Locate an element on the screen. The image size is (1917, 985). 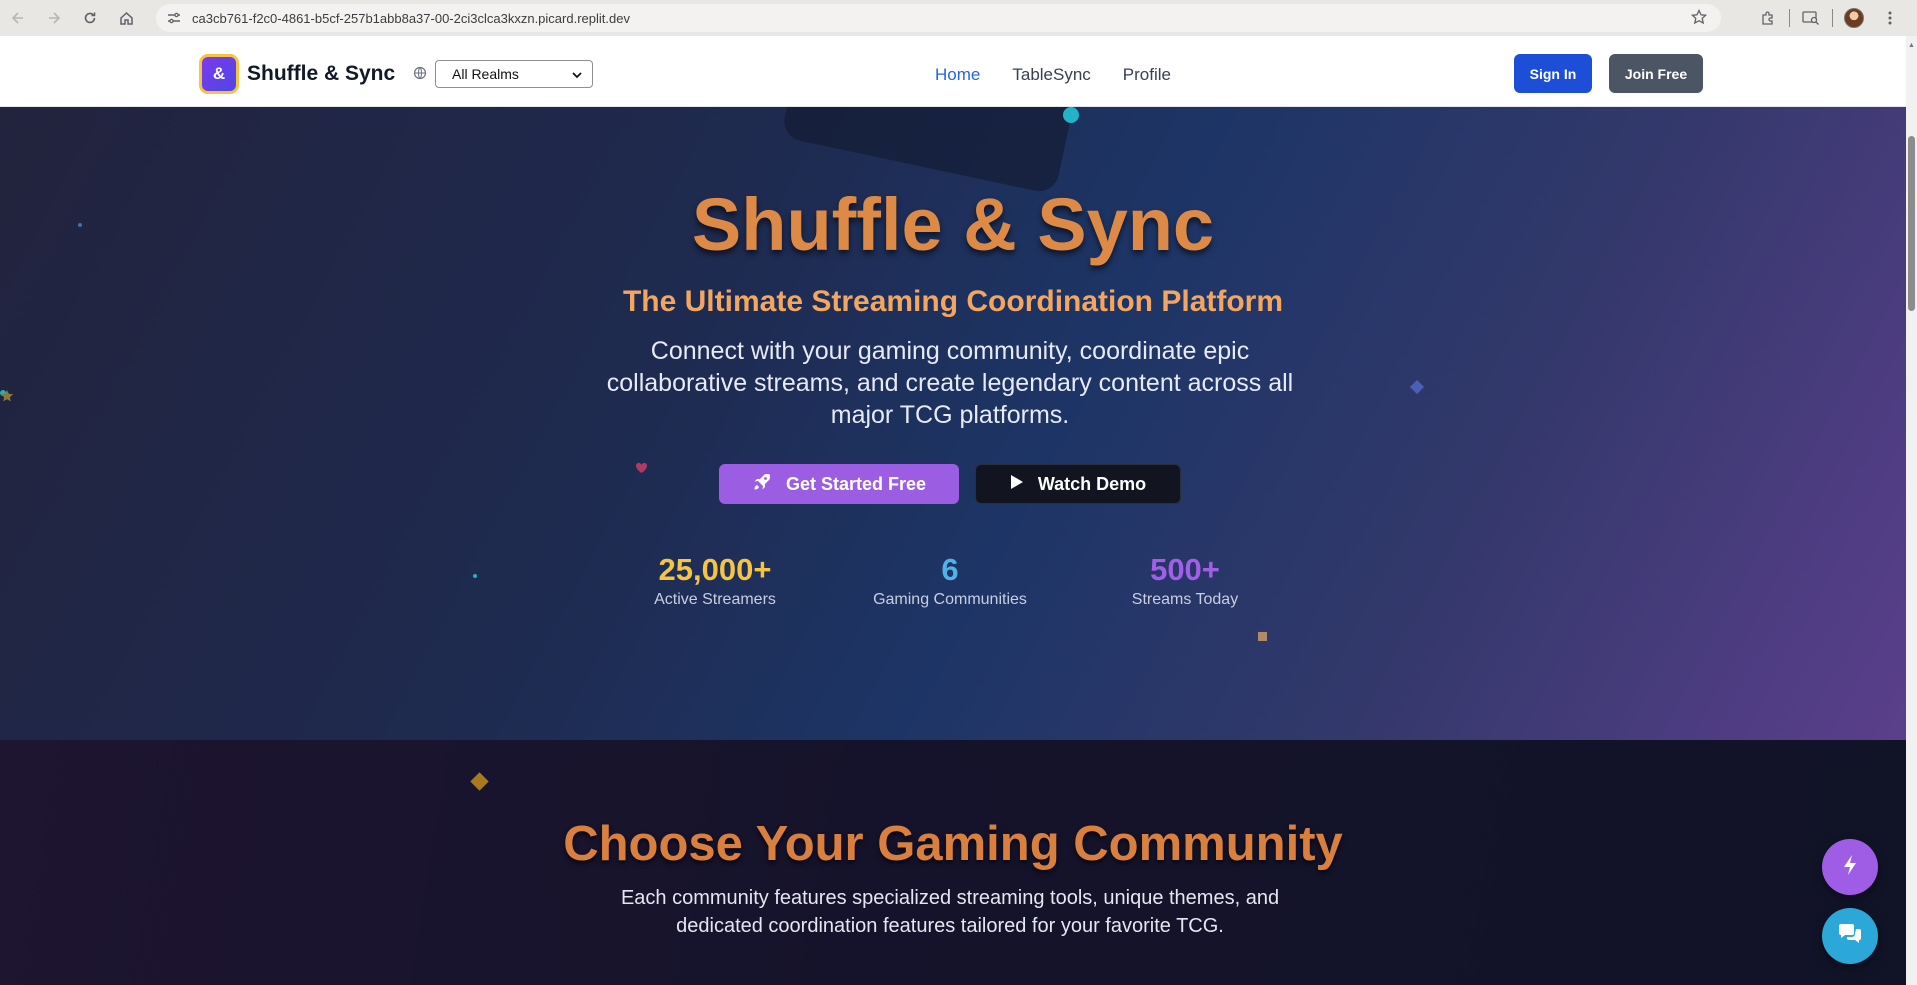
stat-gaming-communities: 6 Gaming Communities is located at coordinates (950, 580).